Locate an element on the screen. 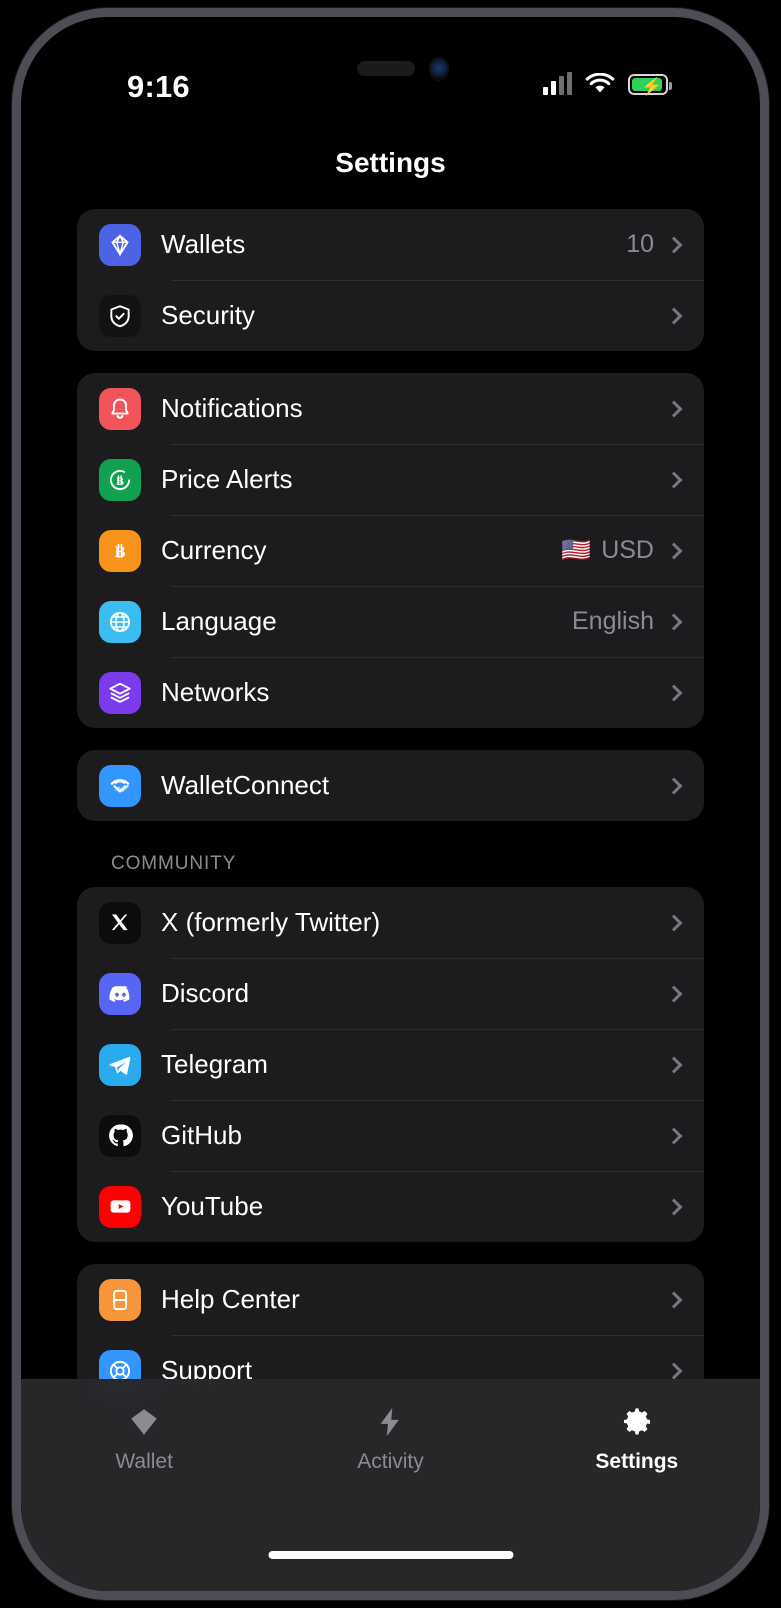  home-indicator is located at coordinates (390, 1555).